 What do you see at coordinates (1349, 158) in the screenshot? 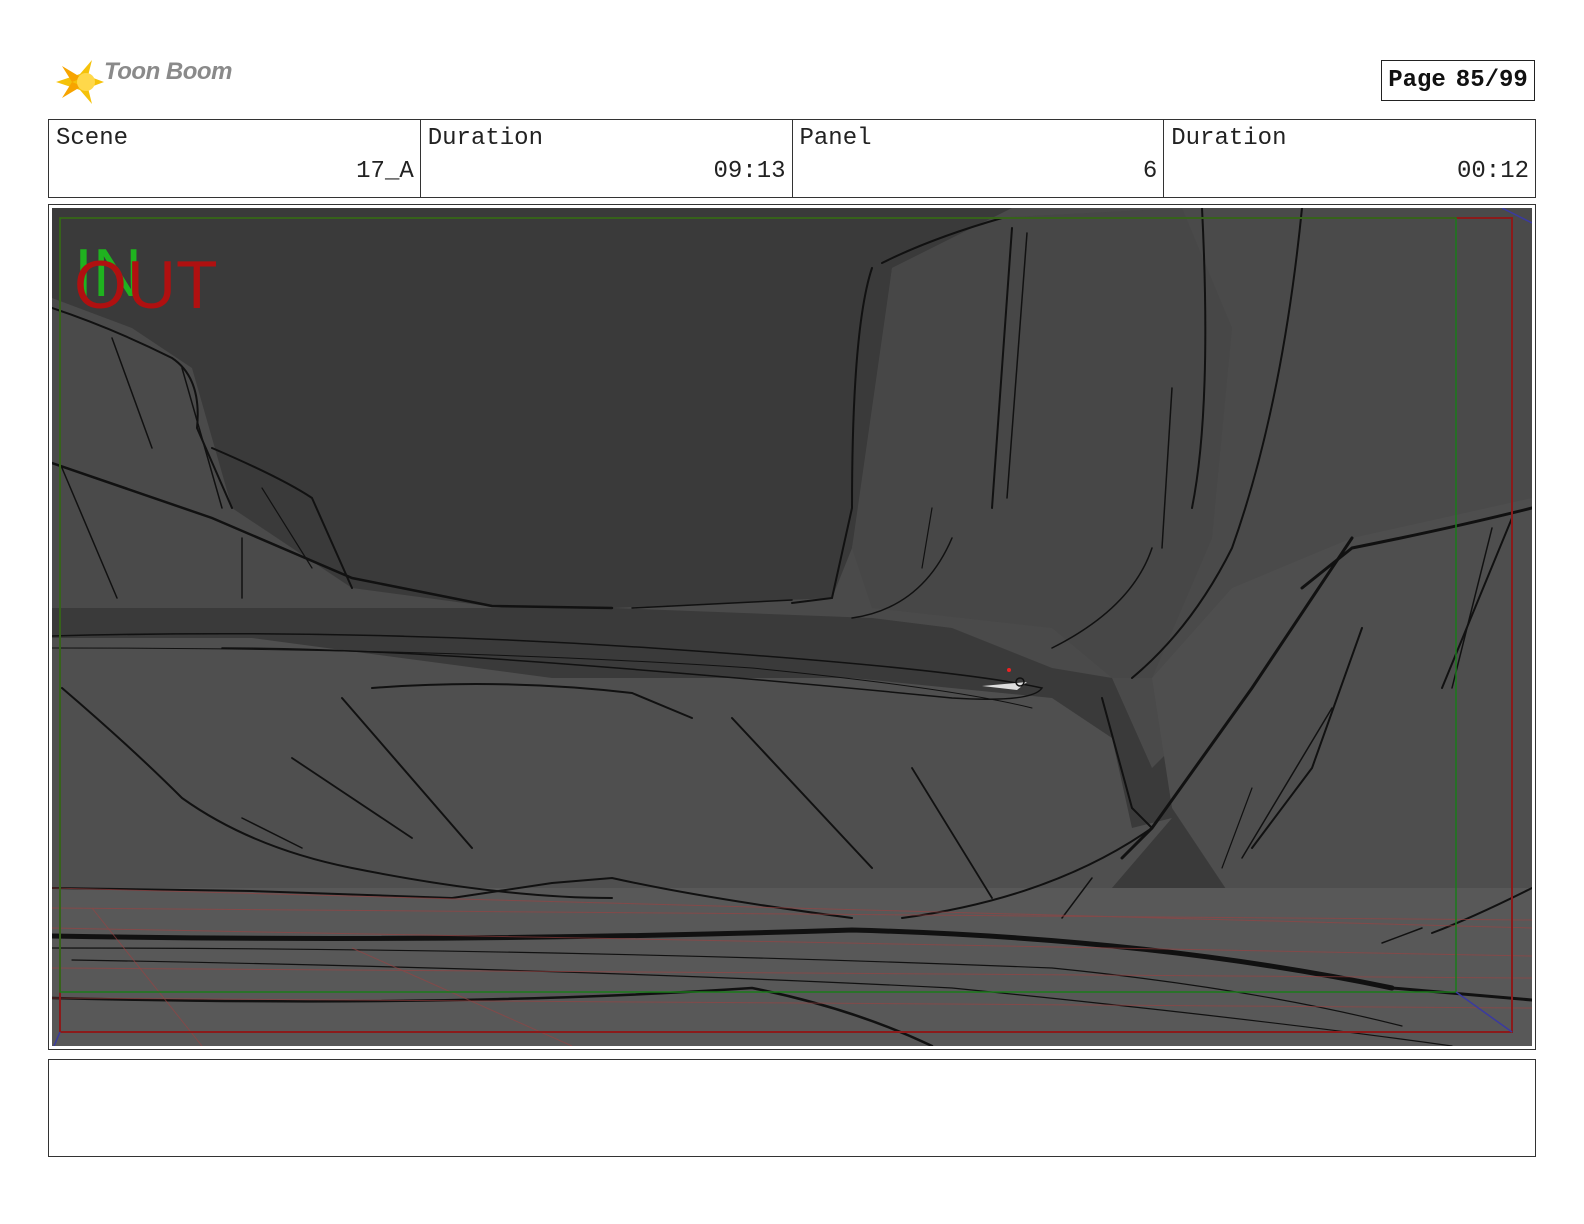
I see `panel-duration-cell: Duration 00:12` at bounding box center [1349, 158].